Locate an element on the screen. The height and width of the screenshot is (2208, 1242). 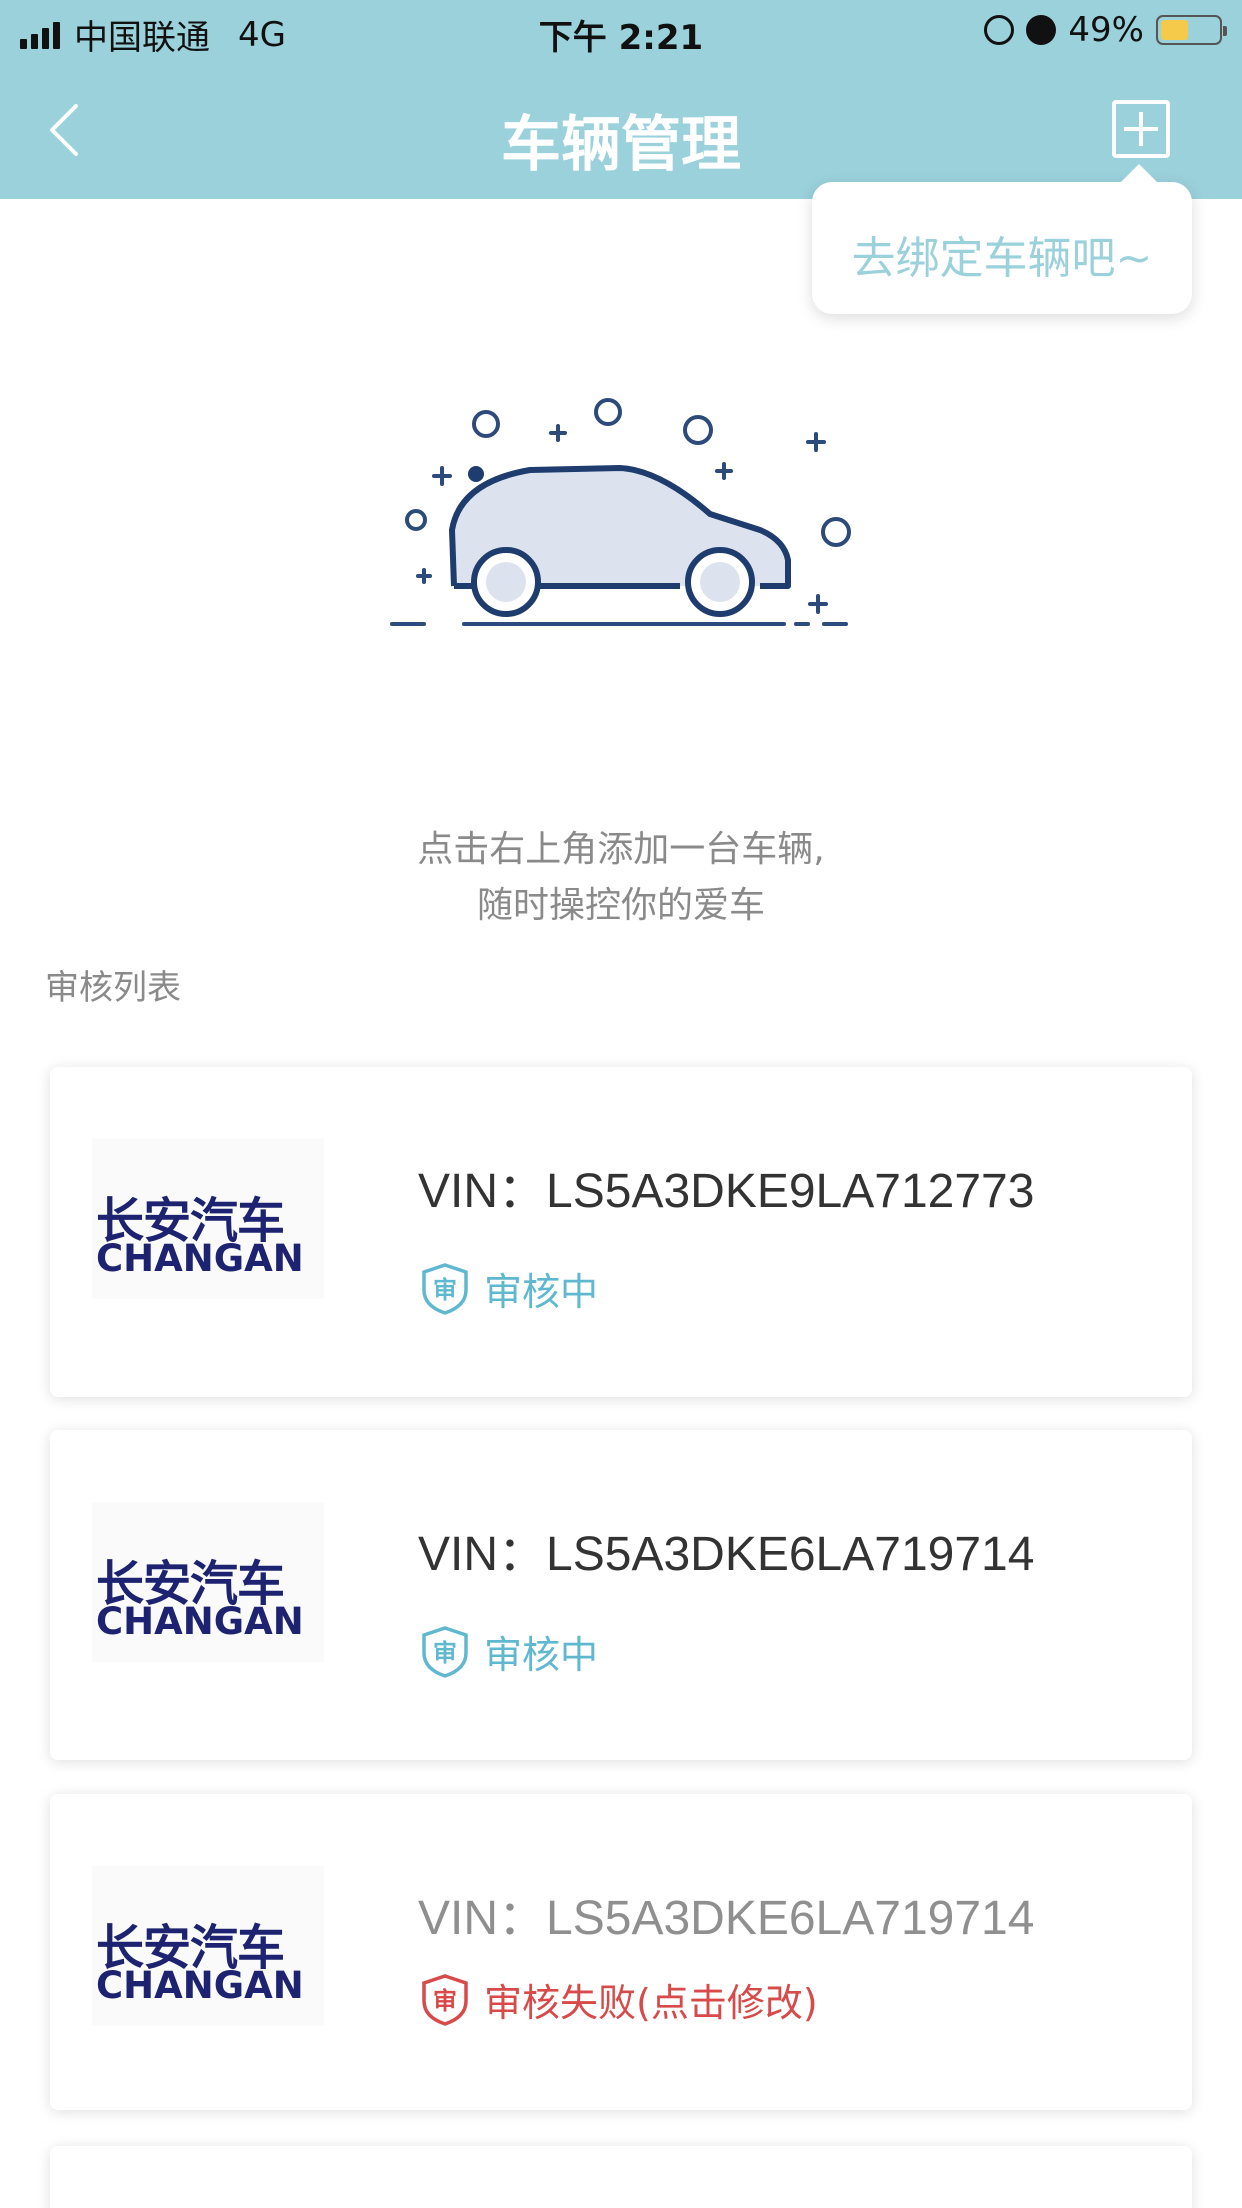
status-badge: 审 审核失败(点击修改) is located at coordinates (619, 1999).